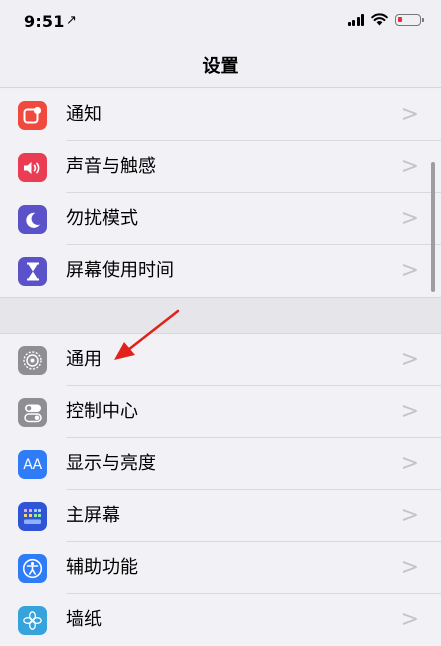  I want to click on flower-icon, so click(32, 620).